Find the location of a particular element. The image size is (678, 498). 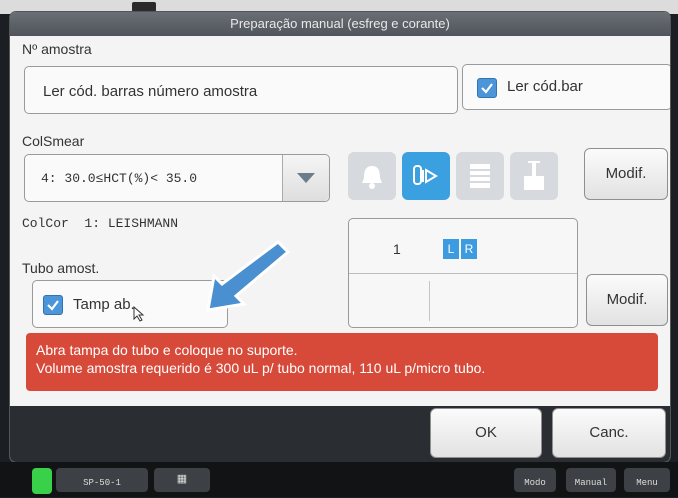

tube-arrow-icon is located at coordinates (425, 175).